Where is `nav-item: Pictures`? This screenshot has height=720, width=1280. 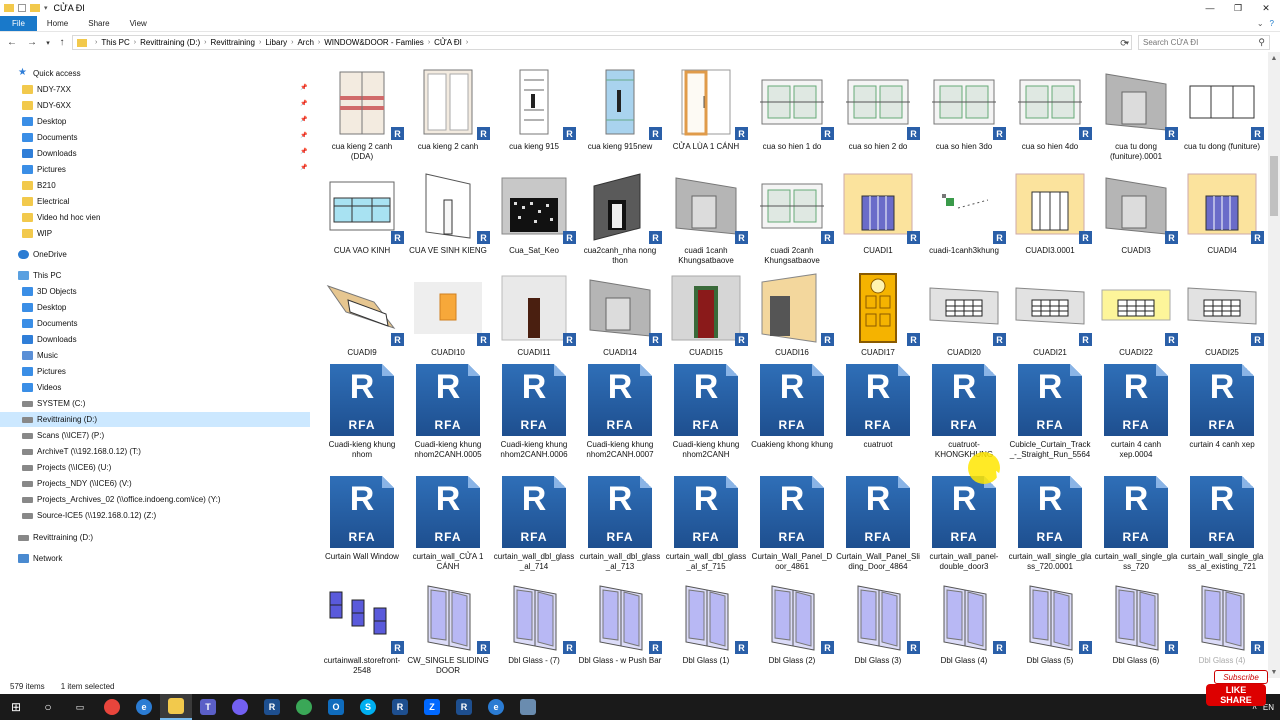
nav-item: Pictures is located at coordinates (44, 169).